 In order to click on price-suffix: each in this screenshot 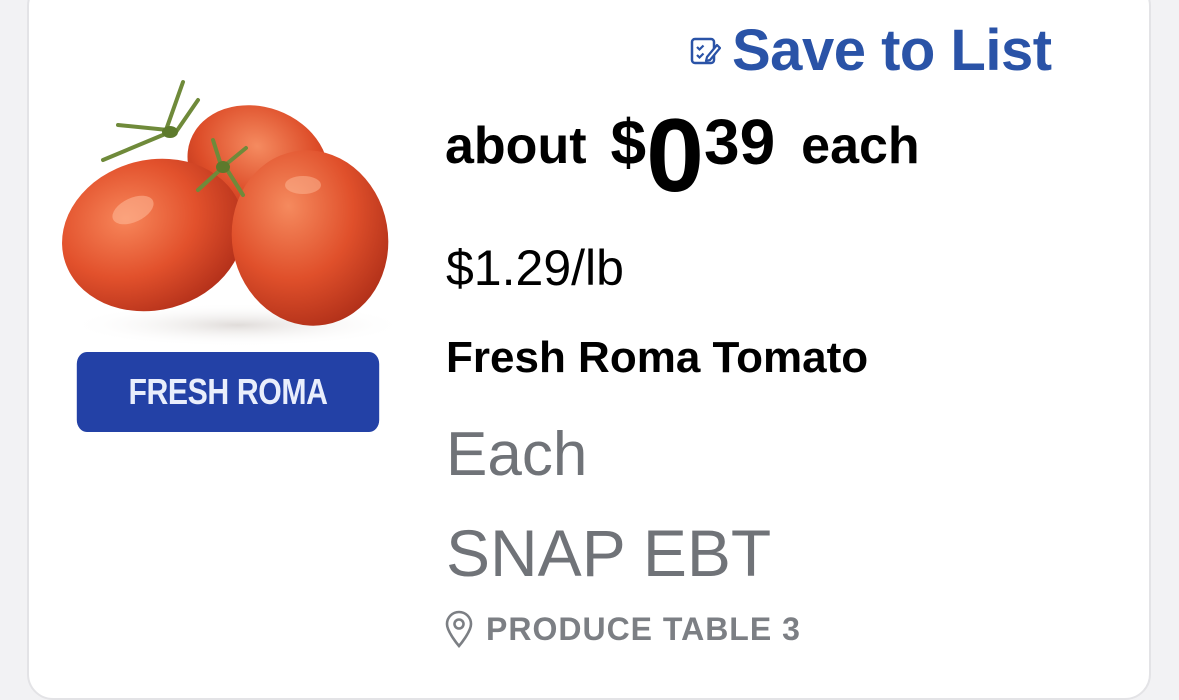, I will do `click(860, 146)`.